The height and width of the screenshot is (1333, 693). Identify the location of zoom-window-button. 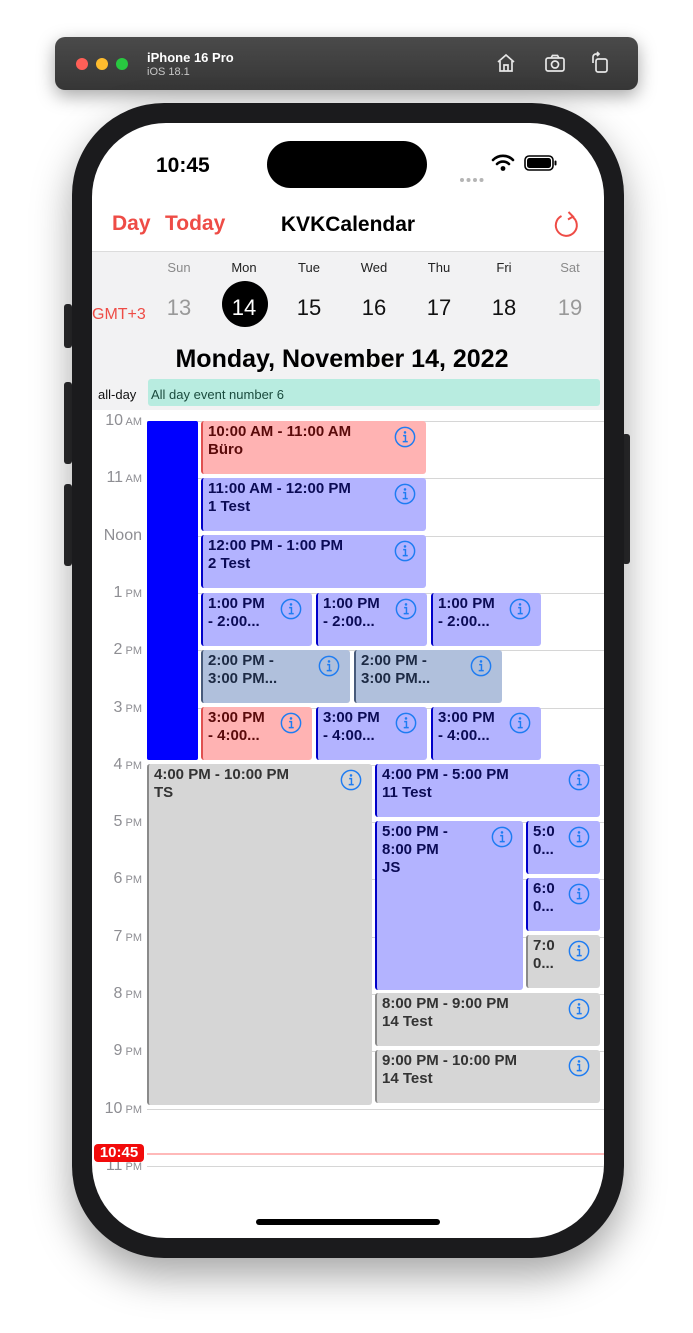
(122, 64).